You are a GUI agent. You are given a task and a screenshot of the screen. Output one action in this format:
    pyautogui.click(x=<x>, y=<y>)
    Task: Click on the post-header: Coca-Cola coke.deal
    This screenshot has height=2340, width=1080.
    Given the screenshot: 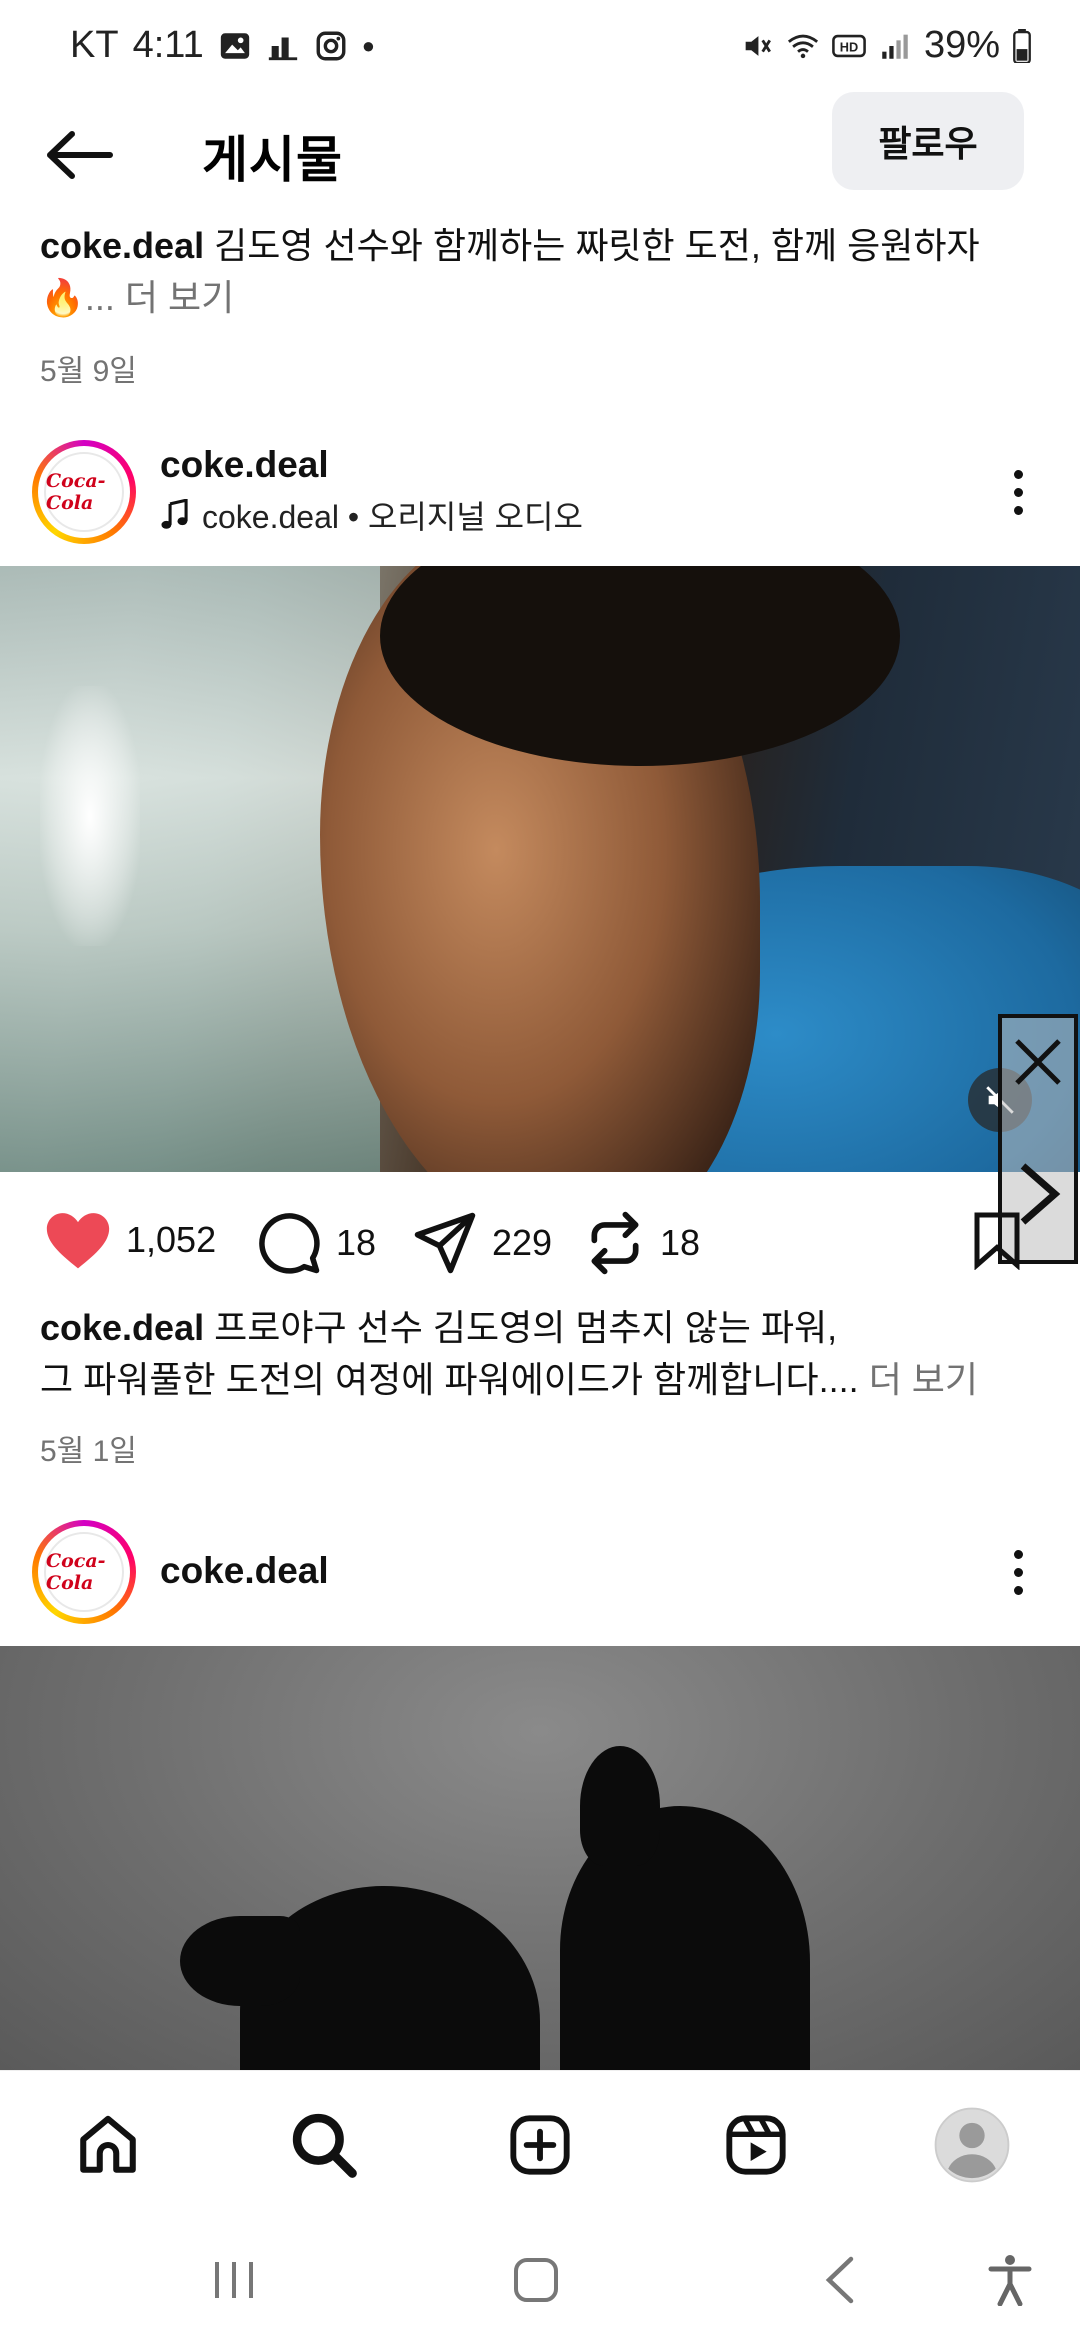 What is the action you would take?
    pyautogui.click(x=540, y=1580)
    